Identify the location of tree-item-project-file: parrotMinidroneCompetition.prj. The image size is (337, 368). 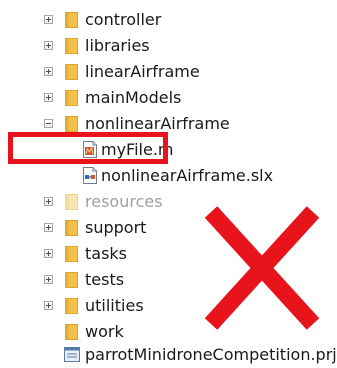
(168, 355).